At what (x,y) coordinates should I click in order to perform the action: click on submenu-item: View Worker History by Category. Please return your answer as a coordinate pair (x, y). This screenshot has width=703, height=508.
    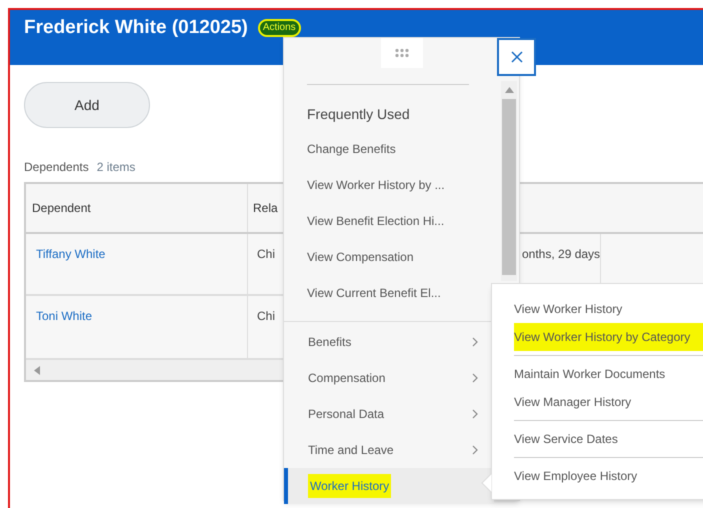
    Looking at the image, I should click on (608, 337).